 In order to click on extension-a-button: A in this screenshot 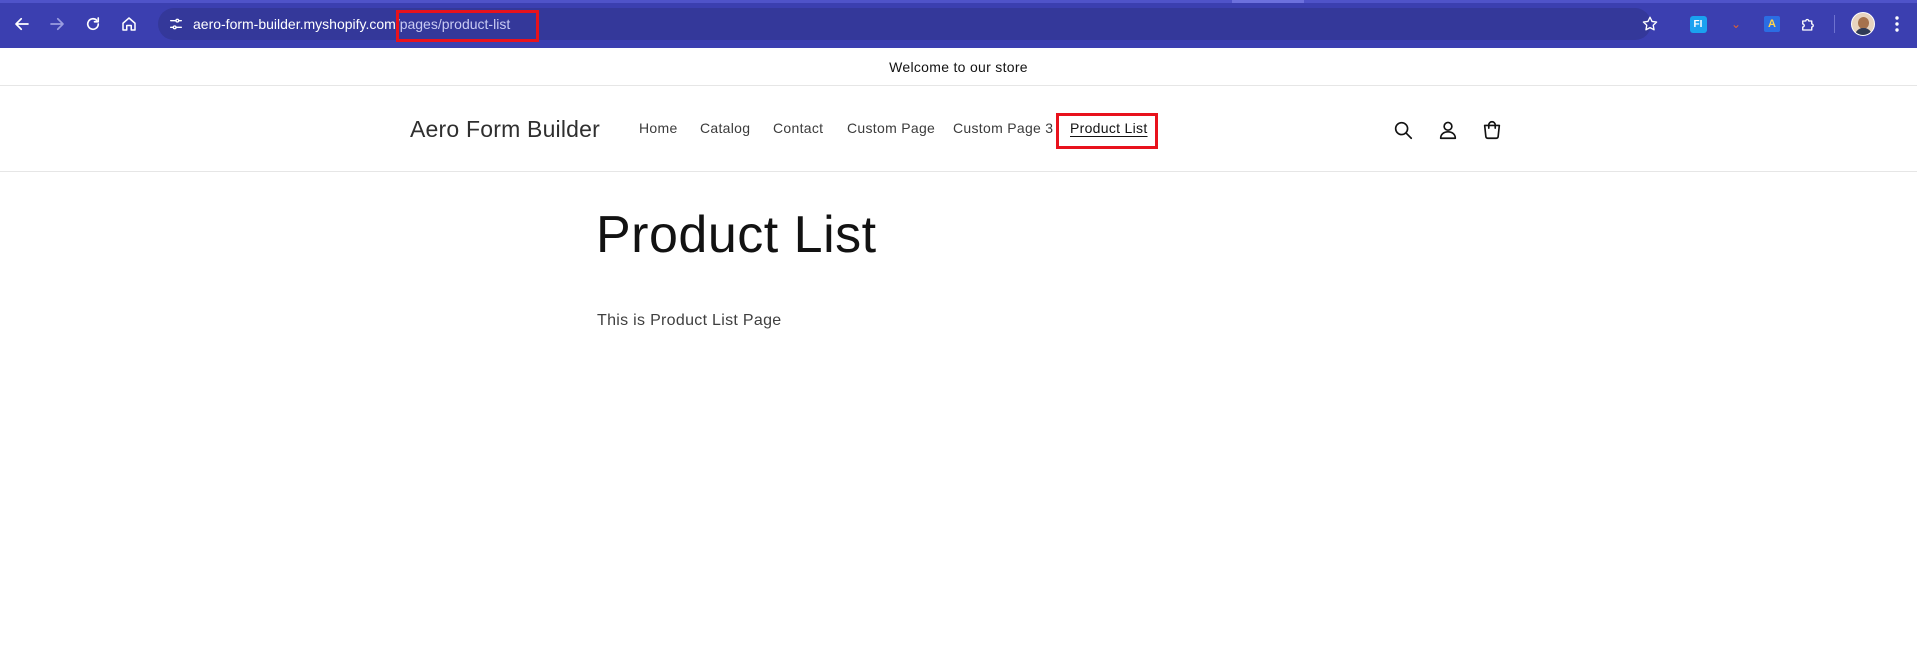, I will do `click(1772, 24)`.